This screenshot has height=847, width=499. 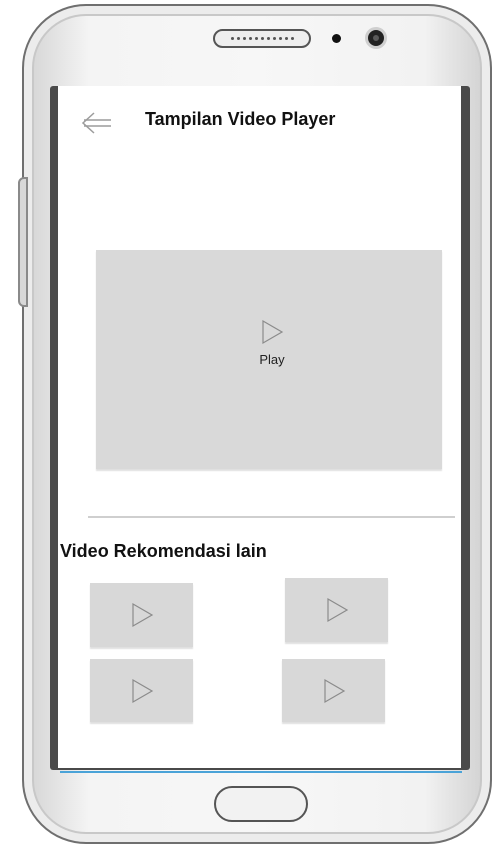 What do you see at coordinates (240, 119) in the screenshot?
I see `page-title: Tampilan Video Player` at bounding box center [240, 119].